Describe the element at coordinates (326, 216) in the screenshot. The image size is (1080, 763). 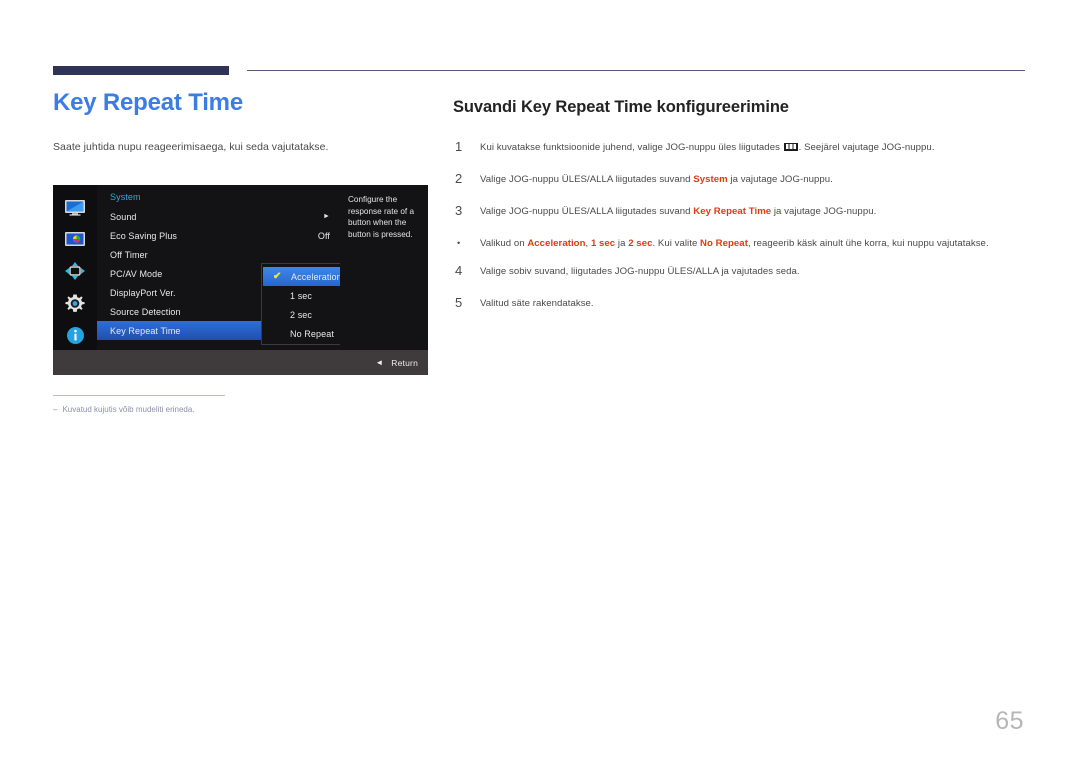
I see `chevron-right-icon: ►` at that location.